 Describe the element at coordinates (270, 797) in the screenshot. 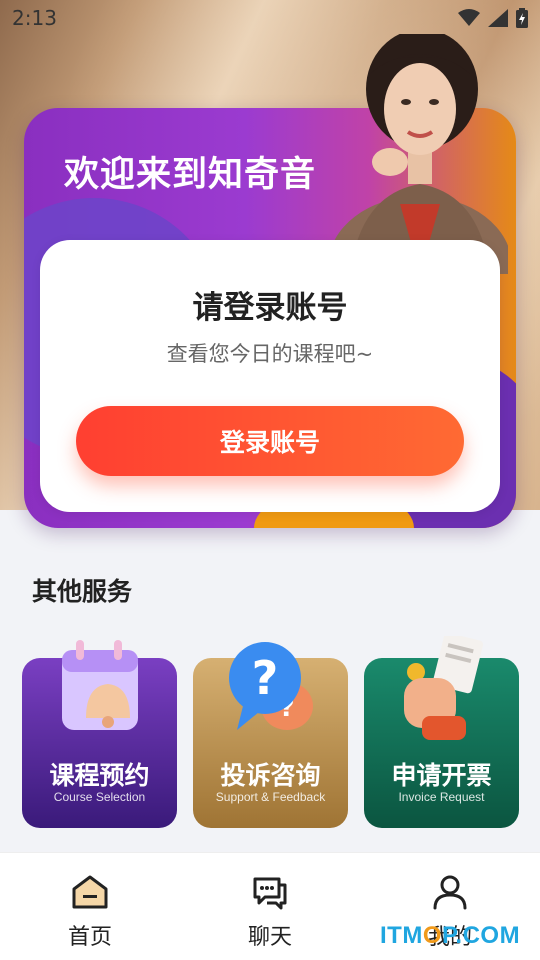

I see `service-sublabel: Support & Feedback` at that location.